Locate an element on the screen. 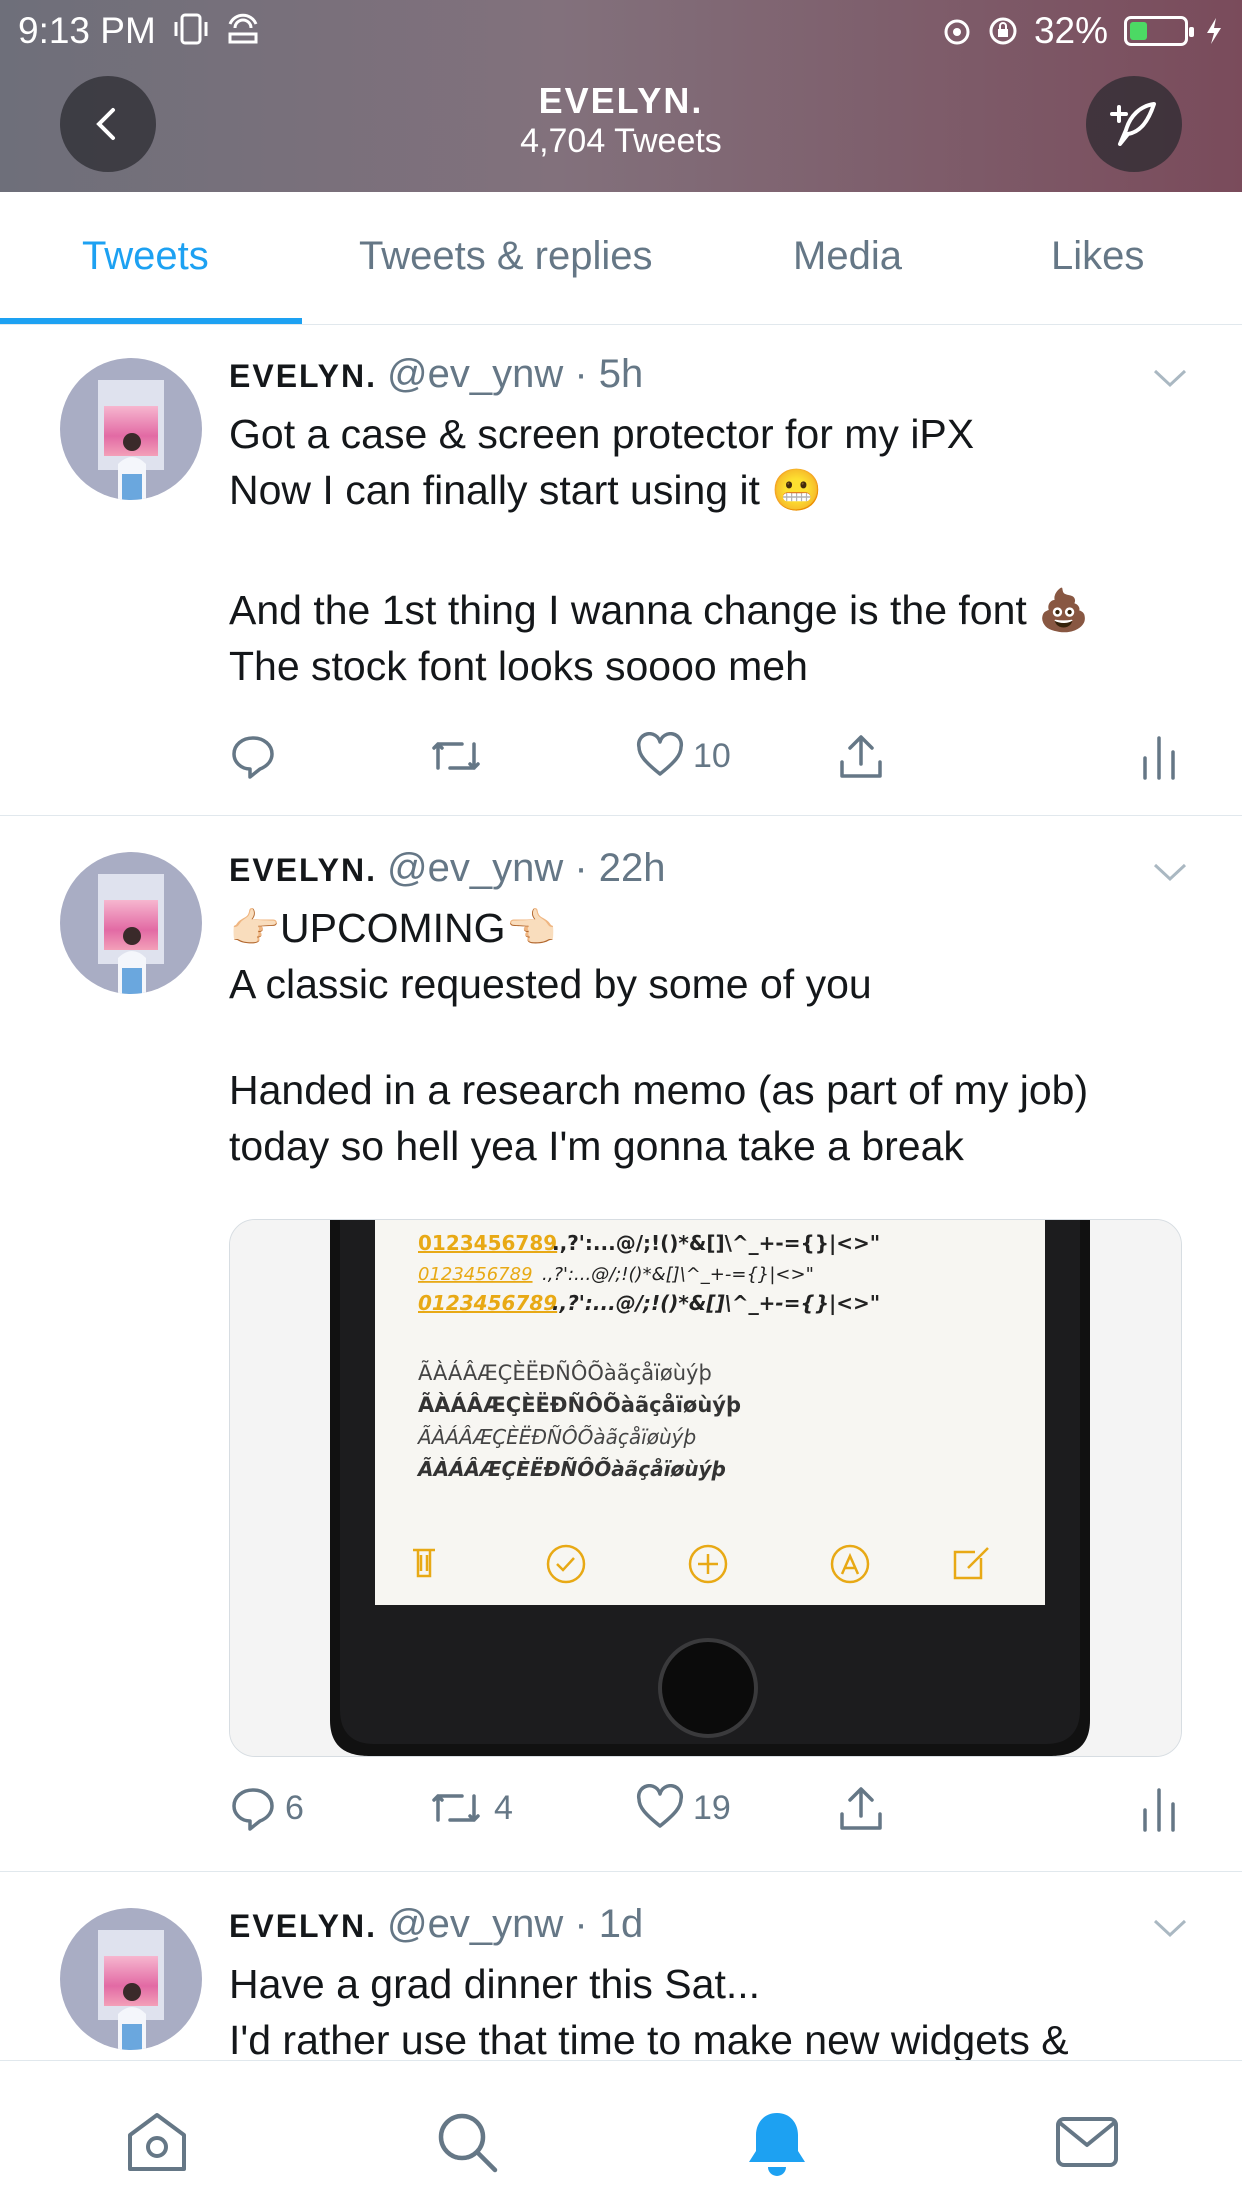  search-tab is located at coordinates (467, 2144).